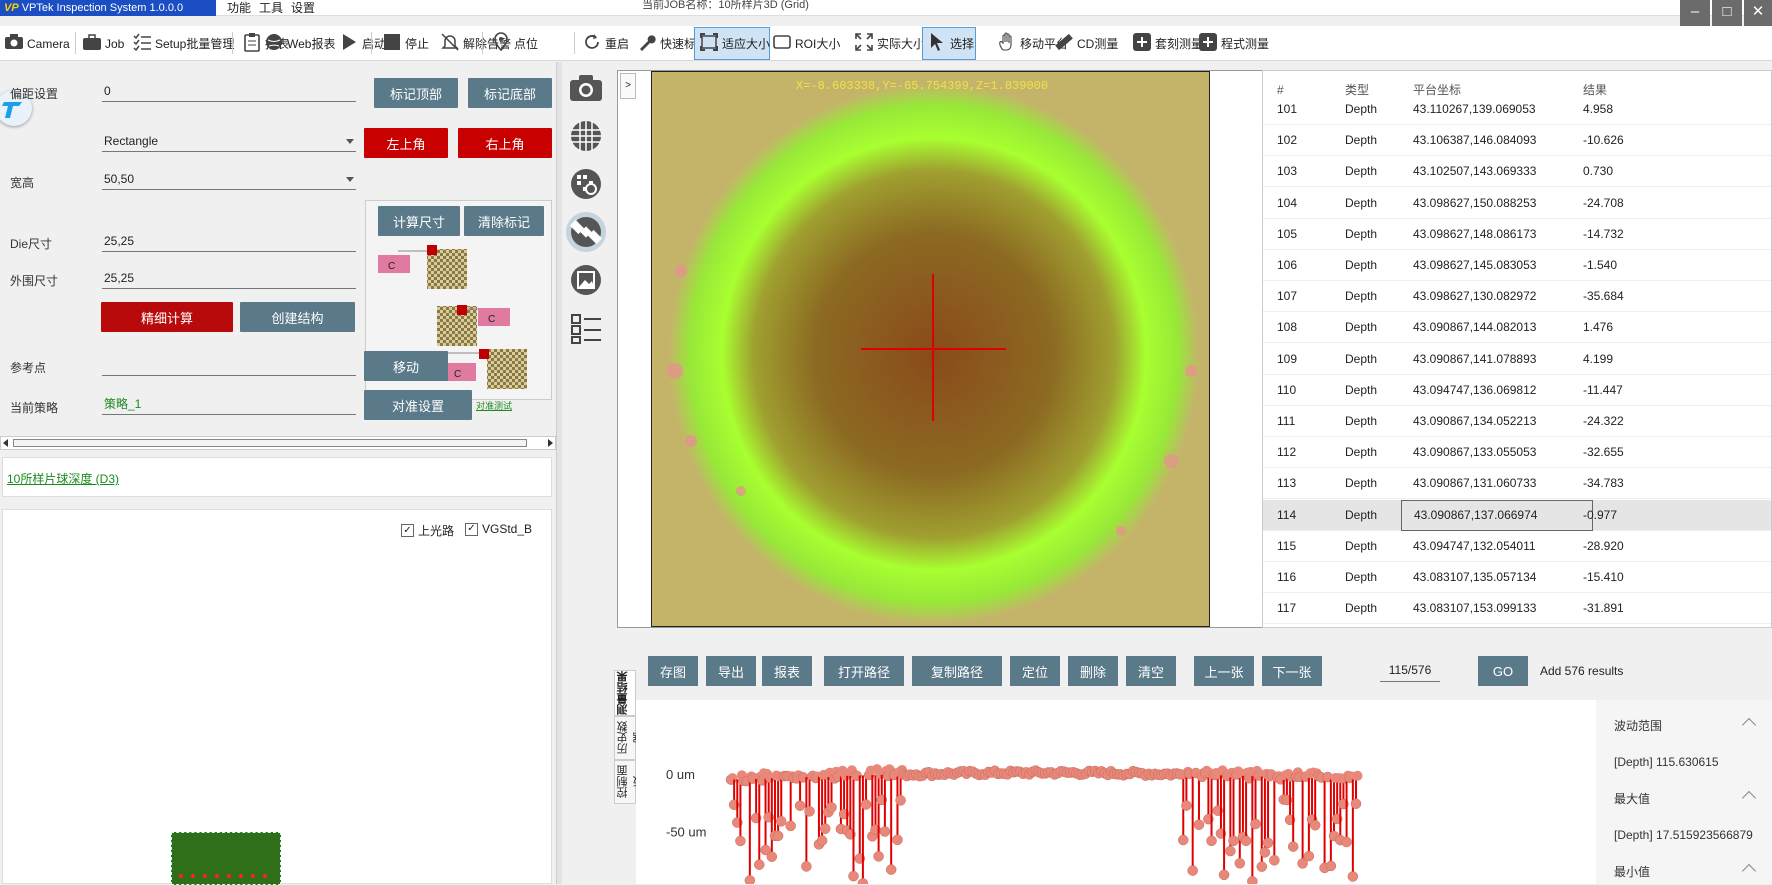 This screenshot has height=885, width=1772. I want to click on shape-select: Rectangle, so click(229, 142).